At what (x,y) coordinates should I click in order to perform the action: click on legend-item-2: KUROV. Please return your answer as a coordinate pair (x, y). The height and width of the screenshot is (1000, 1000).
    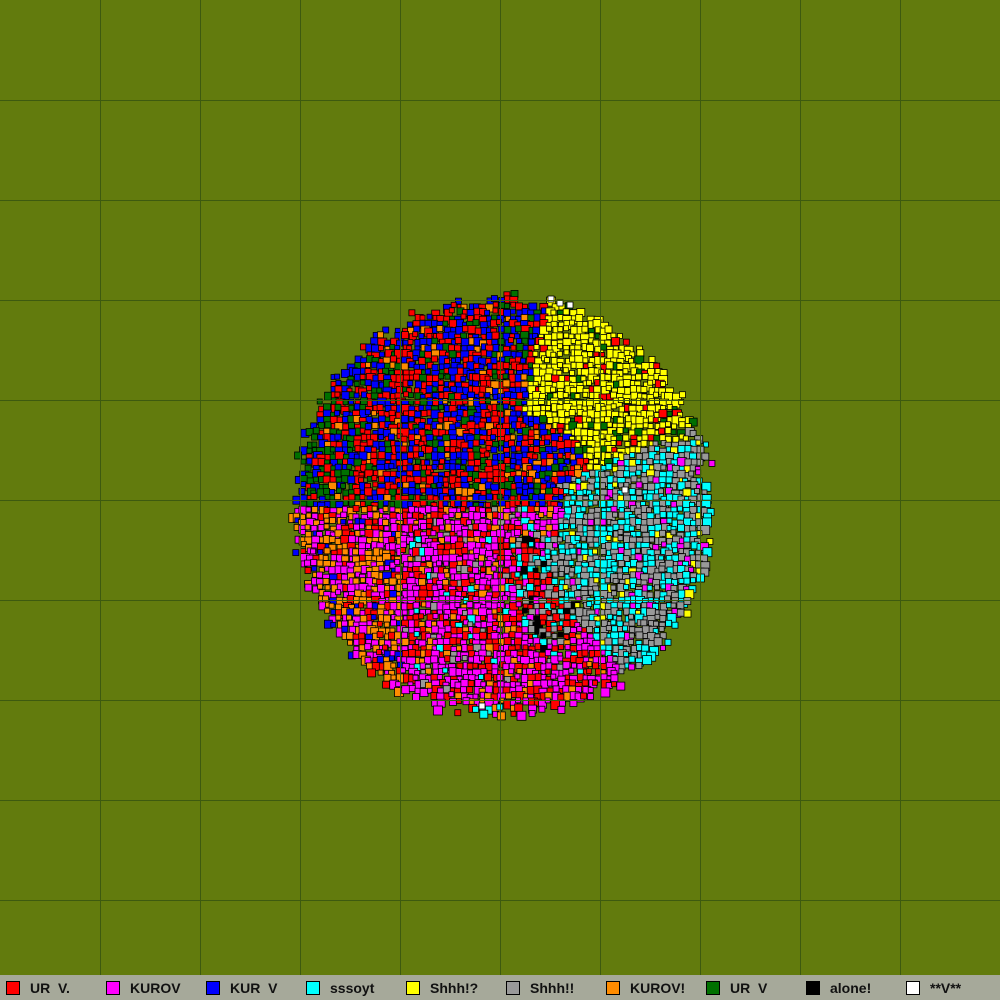
    Looking at the image, I should click on (150, 987).